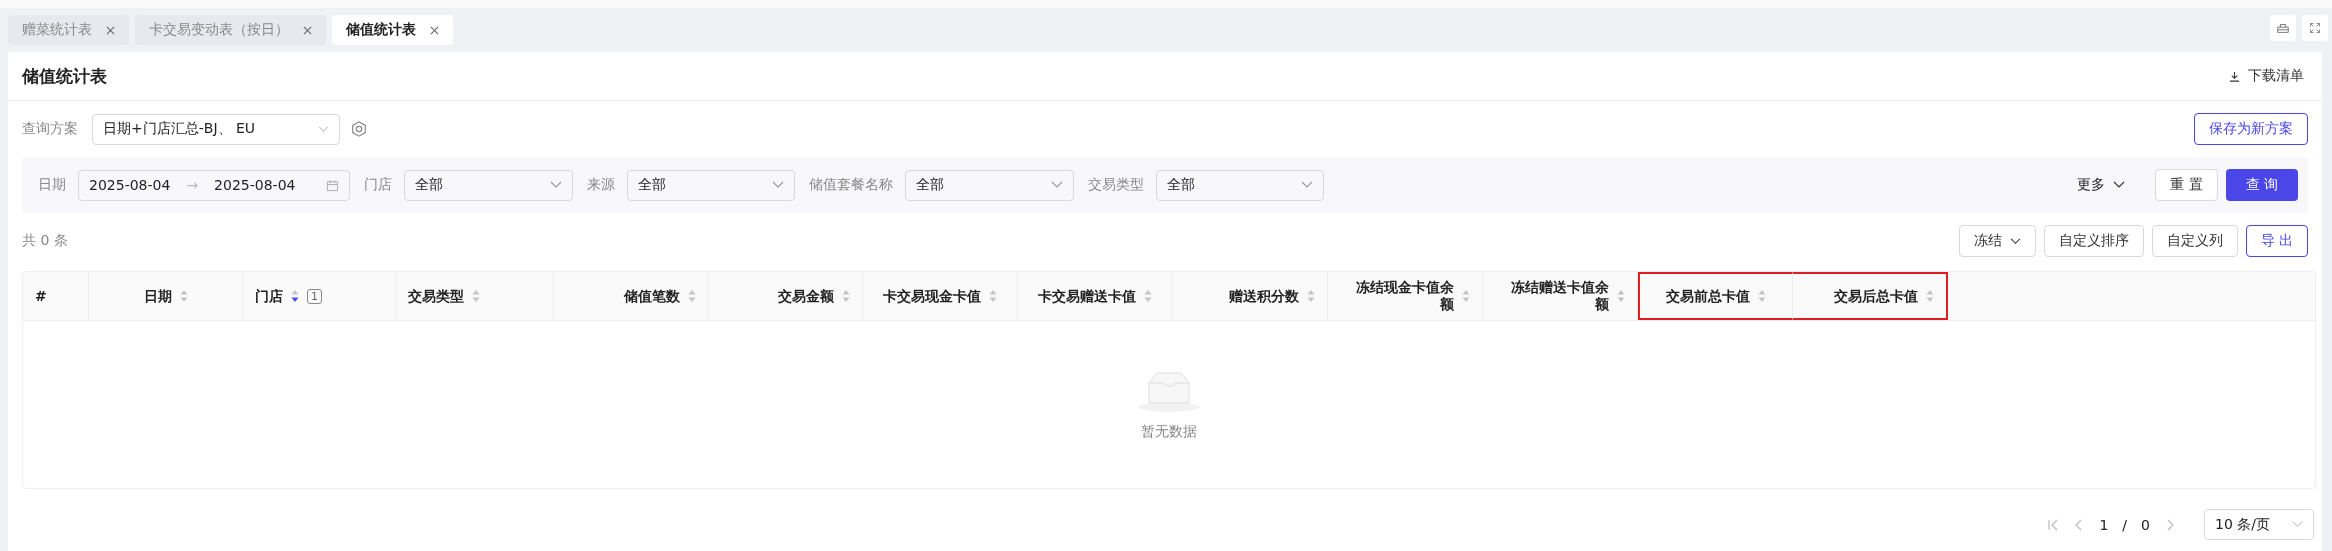 This screenshot has height=551, width=2332. What do you see at coordinates (2053, 524) in the screenshot?
I see `first-page-icon` at bounding box center [2053, 524].